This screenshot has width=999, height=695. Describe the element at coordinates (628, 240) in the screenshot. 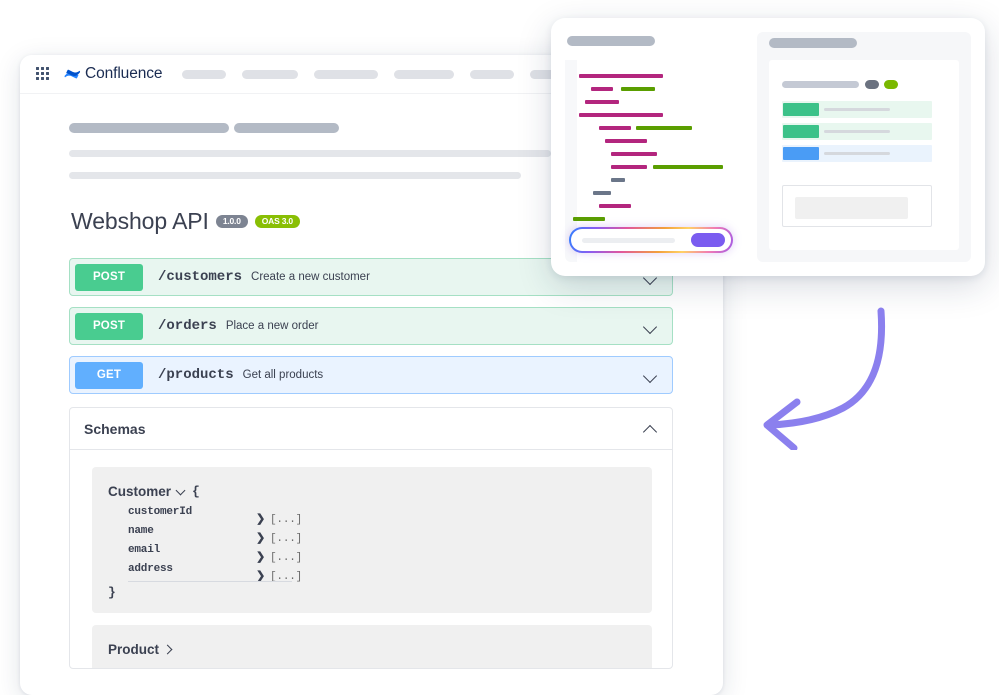

I see `ai-prompt-input` at that location.